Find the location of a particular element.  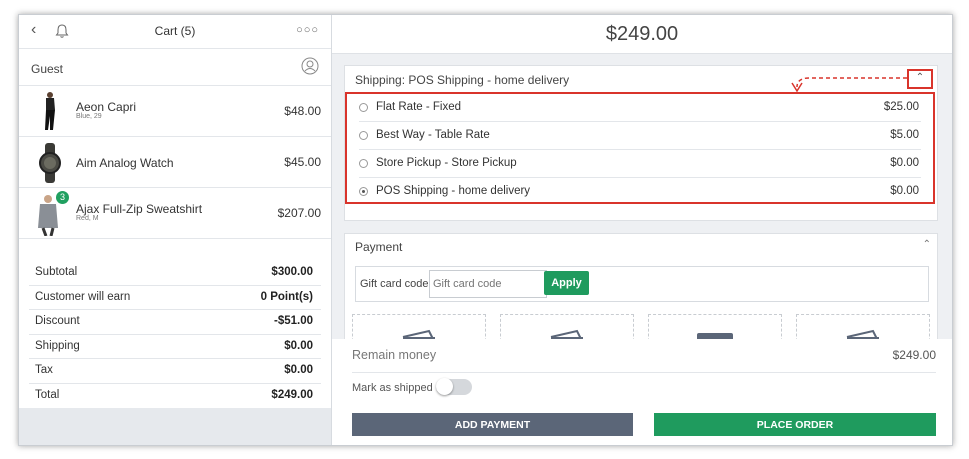

gift-card-label: Gift card code is located at coordinates (394, 284).